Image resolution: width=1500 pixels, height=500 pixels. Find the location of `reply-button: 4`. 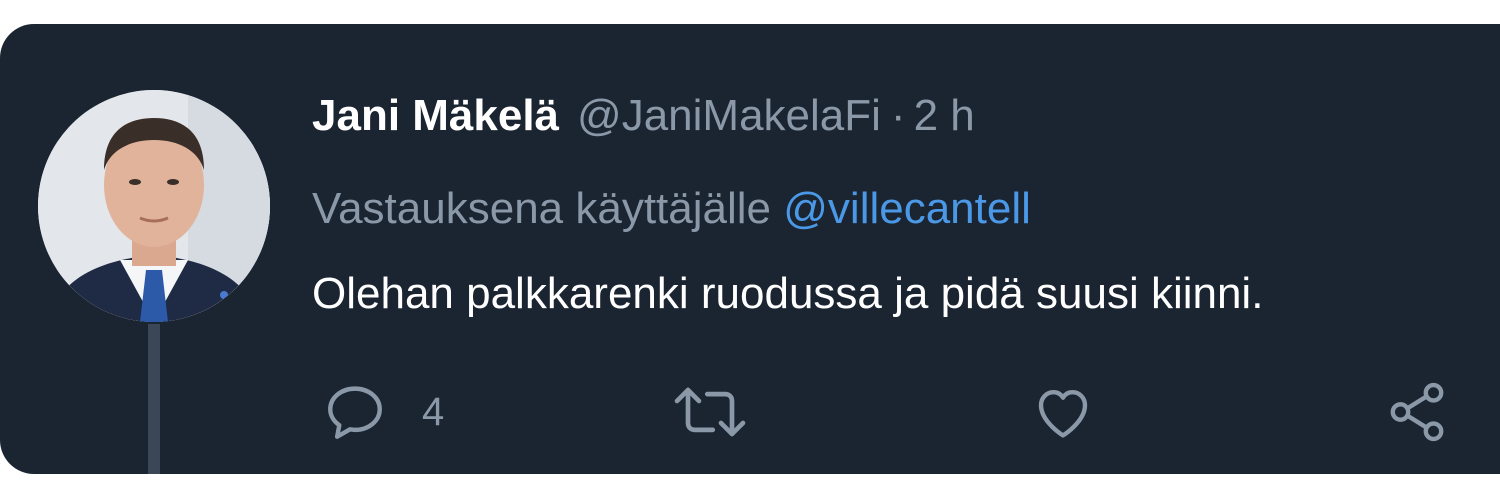

reply-button: 4 is located at coordinates (383, 412).